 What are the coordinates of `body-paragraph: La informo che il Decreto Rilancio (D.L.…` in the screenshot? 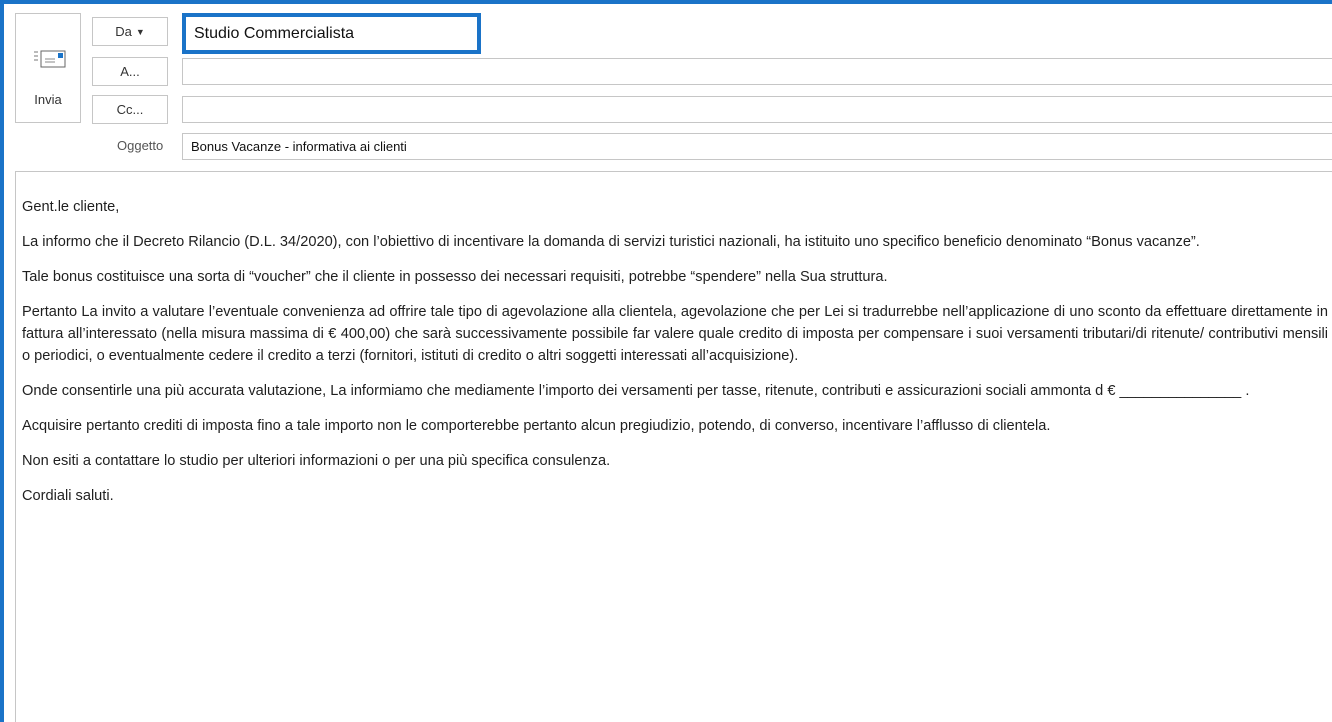 It's located at (611, 242).